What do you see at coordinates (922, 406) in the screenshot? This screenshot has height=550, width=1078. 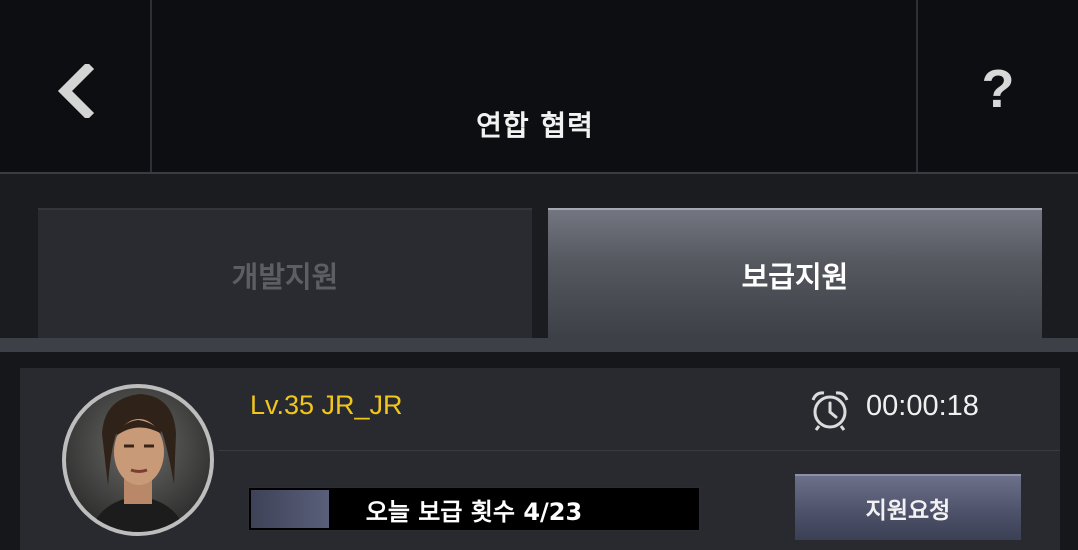 I see `cooldown-timer: 00:00:18` at bounding box center [922, 406].